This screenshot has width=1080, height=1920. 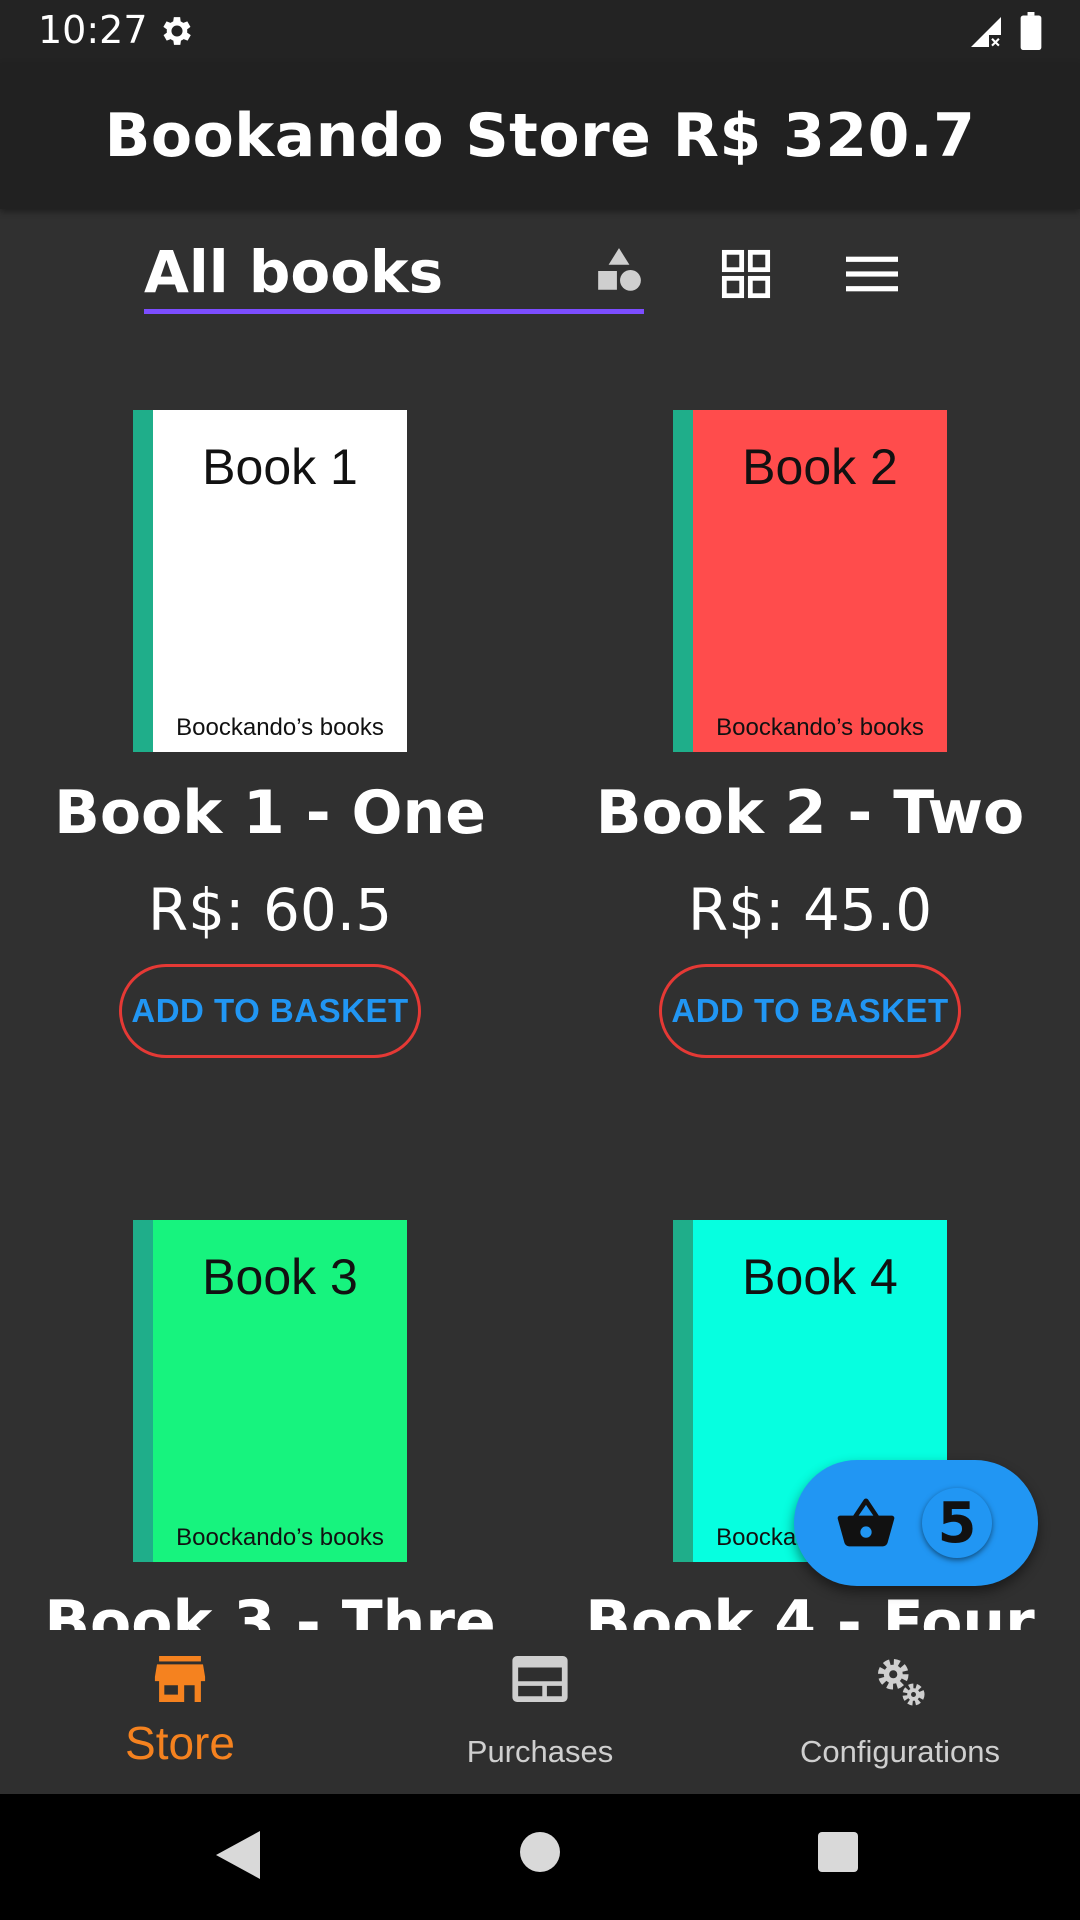 I want to click on cover-title: Book 4, so click(x=820, y=1277).